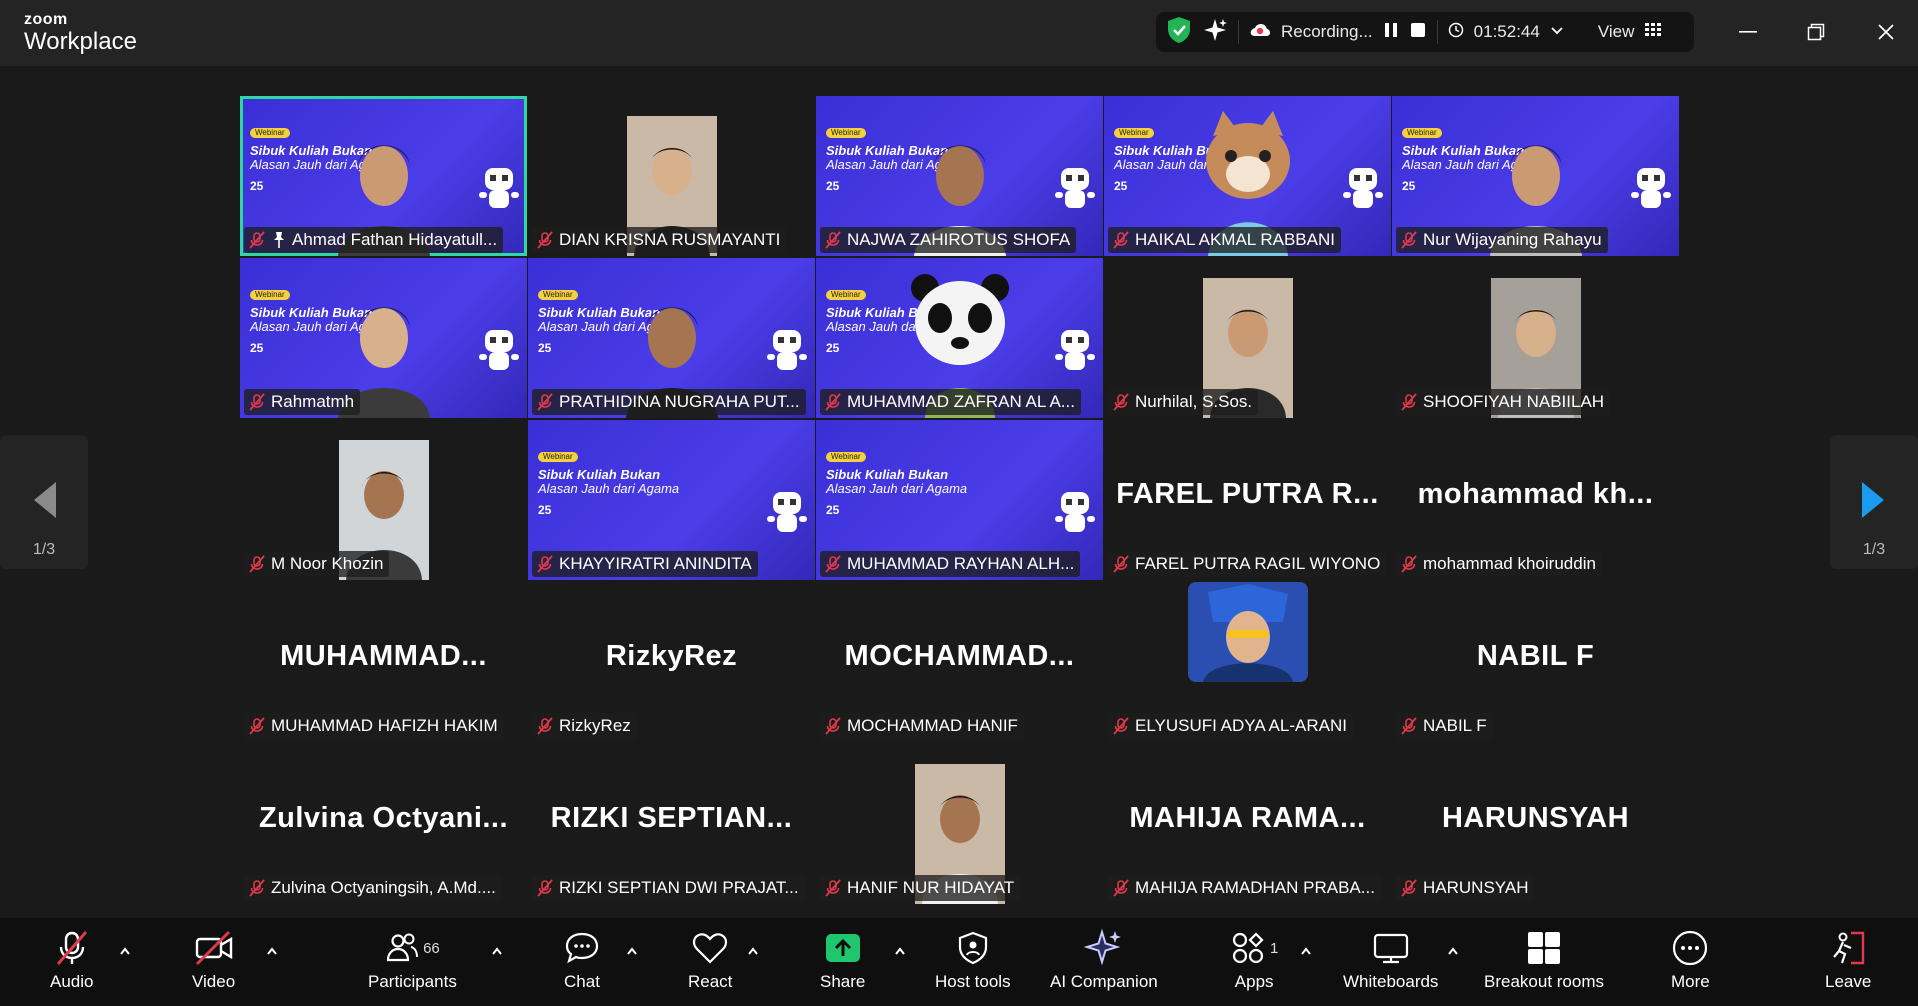  I want to click on webinar-tag: Webinar, so click(846, 295).